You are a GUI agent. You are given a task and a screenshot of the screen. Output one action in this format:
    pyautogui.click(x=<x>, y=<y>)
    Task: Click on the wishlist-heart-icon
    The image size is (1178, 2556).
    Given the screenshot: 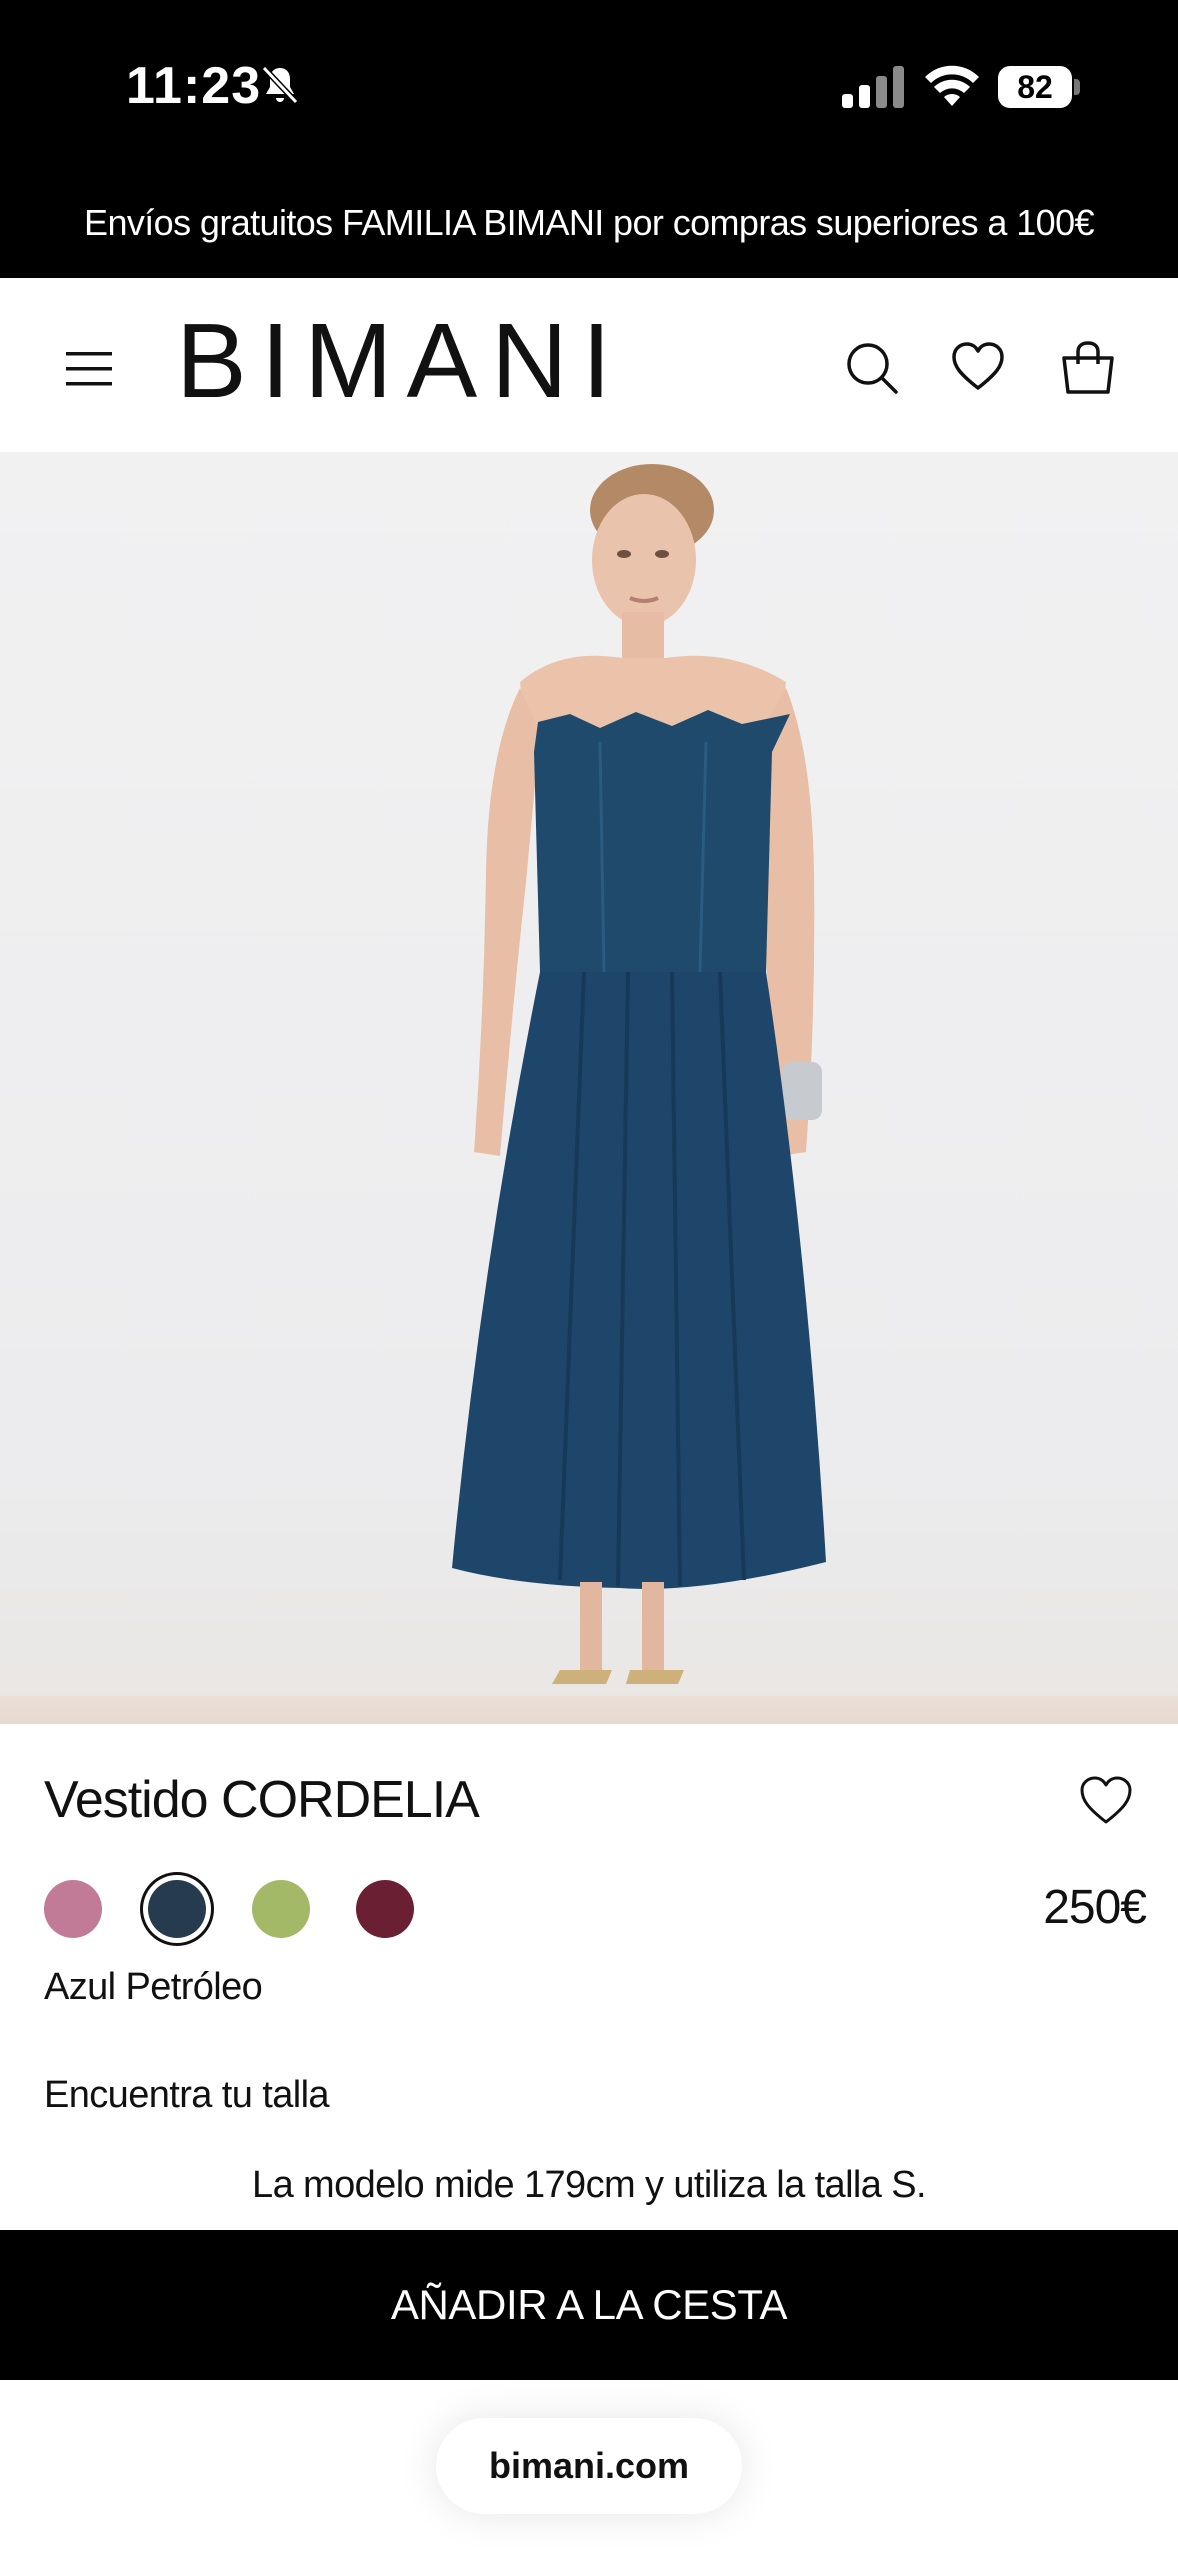 What is the action you would take?
    pyautogui.click(x=1106, y=1800)
    